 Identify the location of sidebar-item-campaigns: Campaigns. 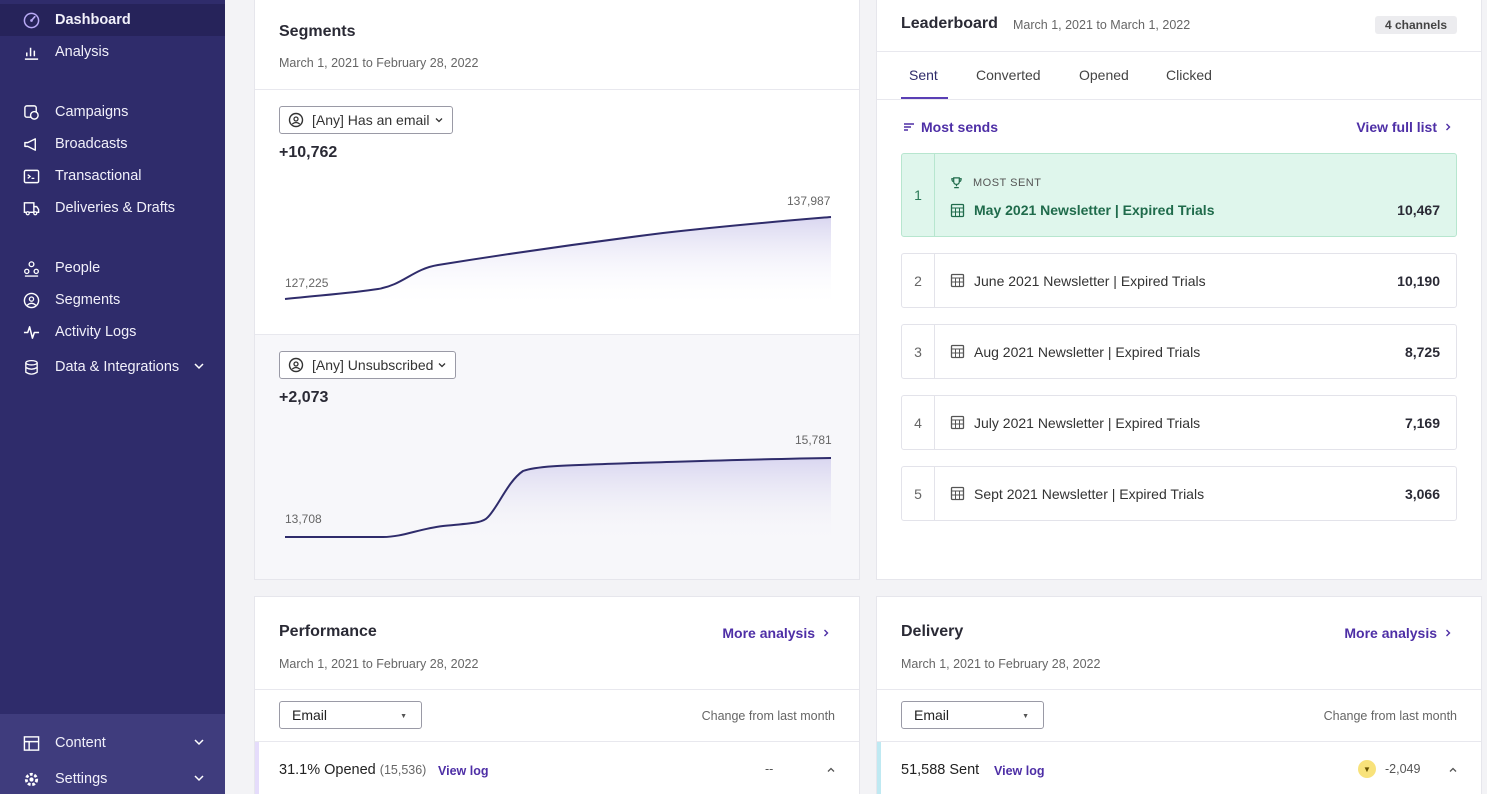
(112, 112).